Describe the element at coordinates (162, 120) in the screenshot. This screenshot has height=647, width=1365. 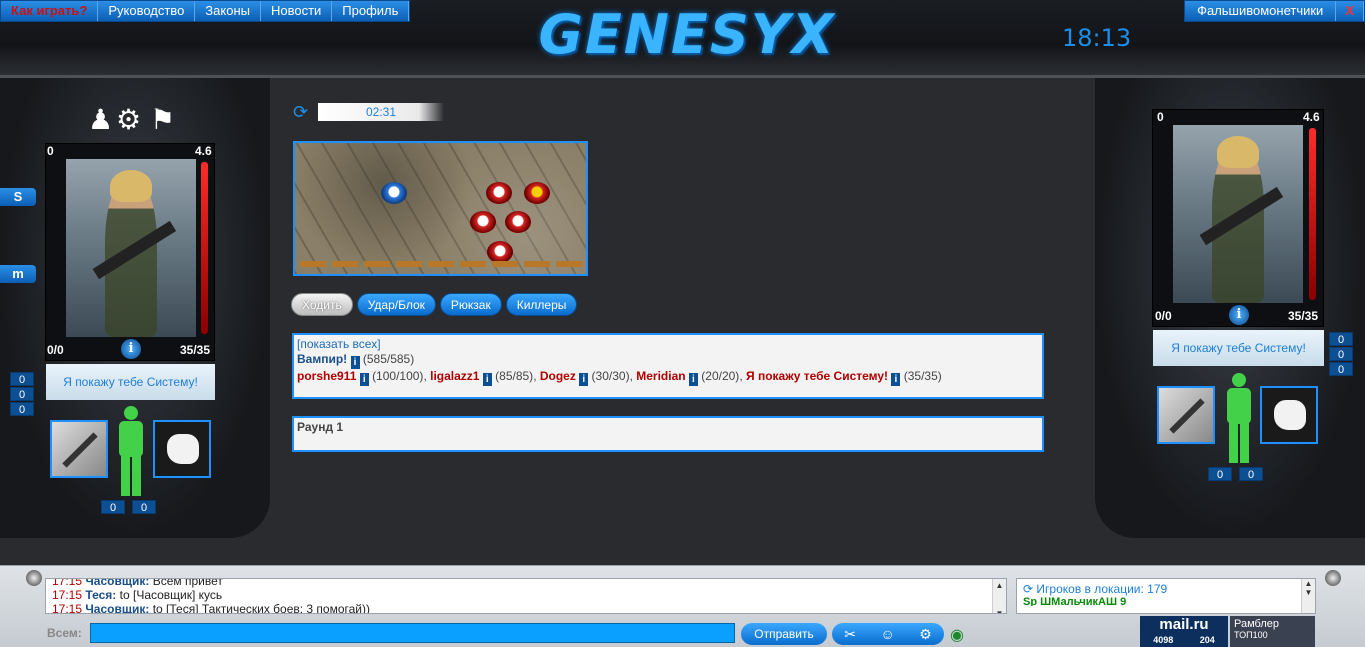
I see `factory-icon: ⚑` at that location.